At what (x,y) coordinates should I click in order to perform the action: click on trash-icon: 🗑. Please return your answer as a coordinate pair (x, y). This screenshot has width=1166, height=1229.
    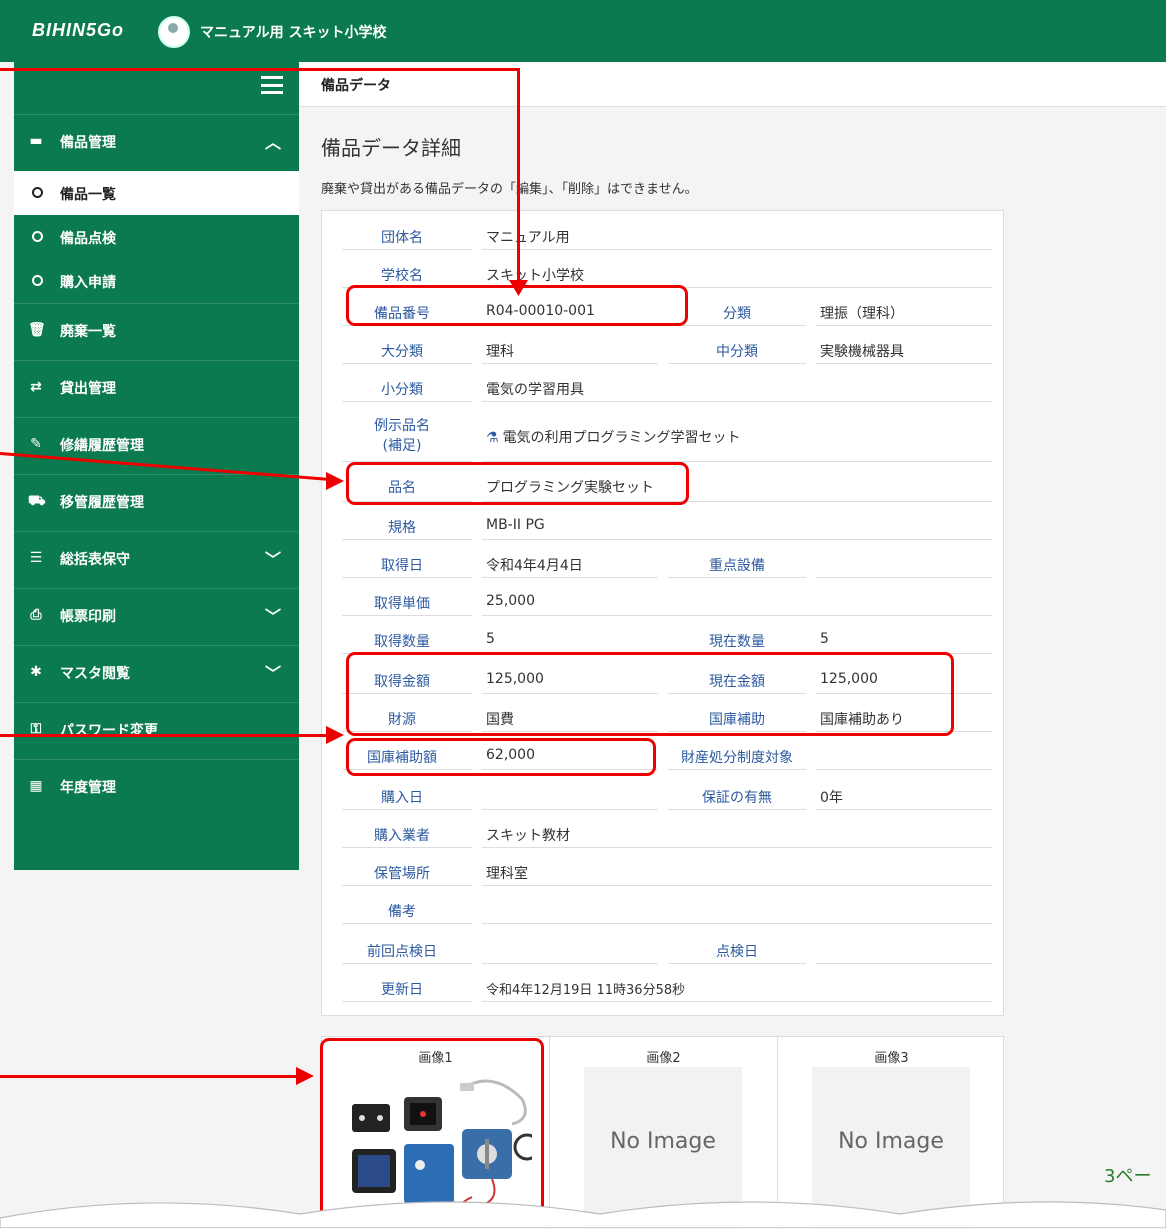
    Looking at the image, I should click on (37, 330).